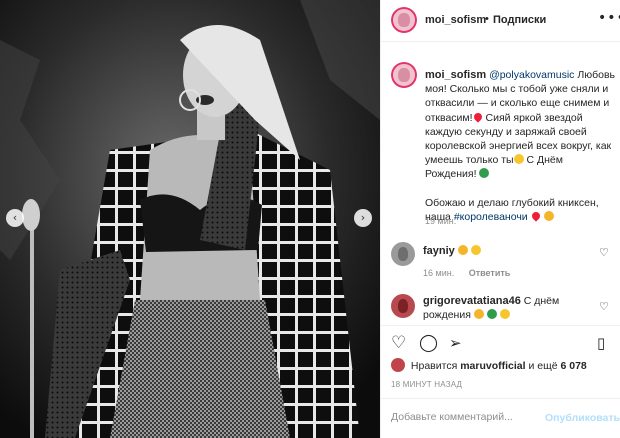 Image resolution: width=620 pixels, height=438 pixels. What do you see at coordinates (455, 343) in the screenshot?
I see `send-icon: ➢` at bounding box center [455, 343].